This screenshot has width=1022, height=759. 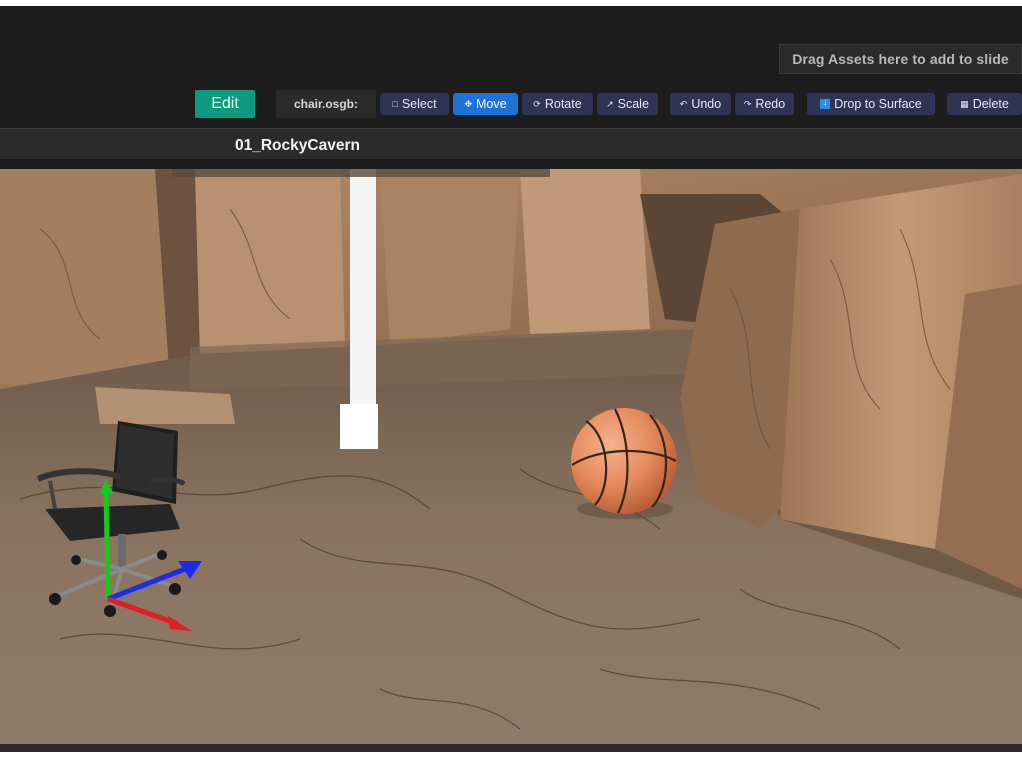 What do you see at coordinates (706, 104) in the screenshot?
I see `undo-label: Undo` at bounding box center [706, 104].